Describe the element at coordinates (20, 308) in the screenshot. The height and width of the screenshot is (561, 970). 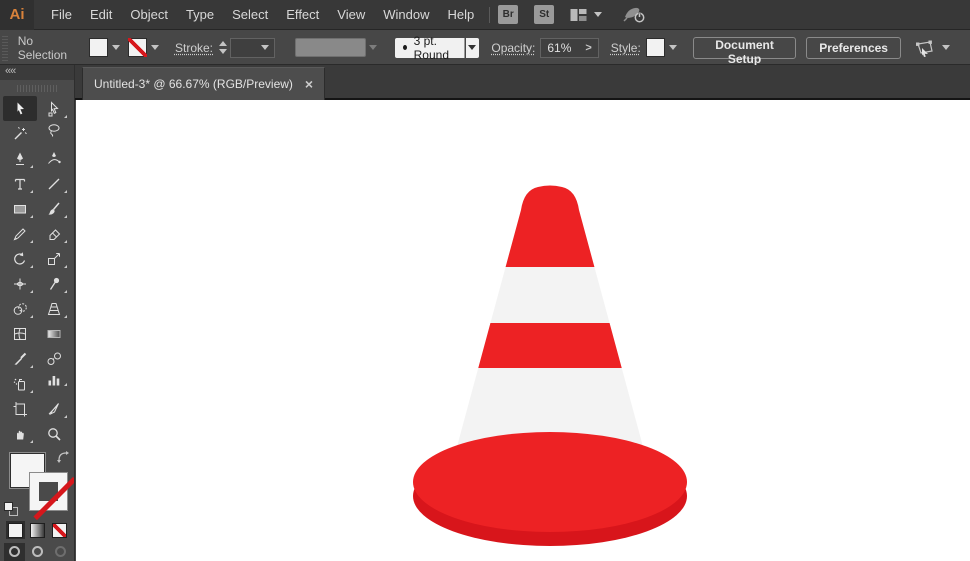
I see `shape-builder-tool` at that location.